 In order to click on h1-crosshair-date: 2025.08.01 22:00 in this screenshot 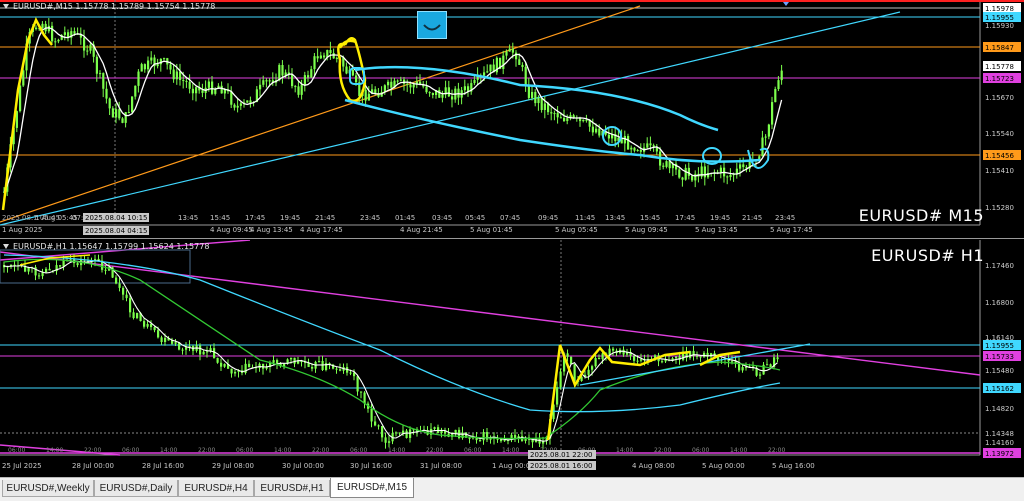, I will do `click(561, 455)`.